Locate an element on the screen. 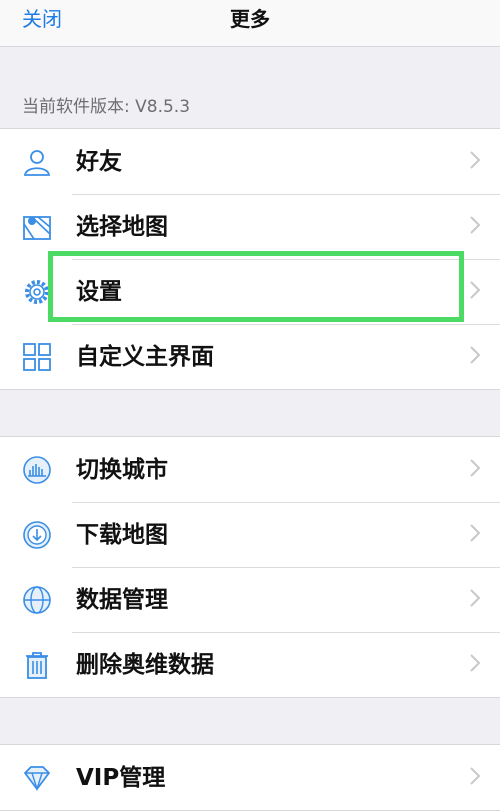  menu-item-label: 选择地图 is located at coordinates (122, 227).